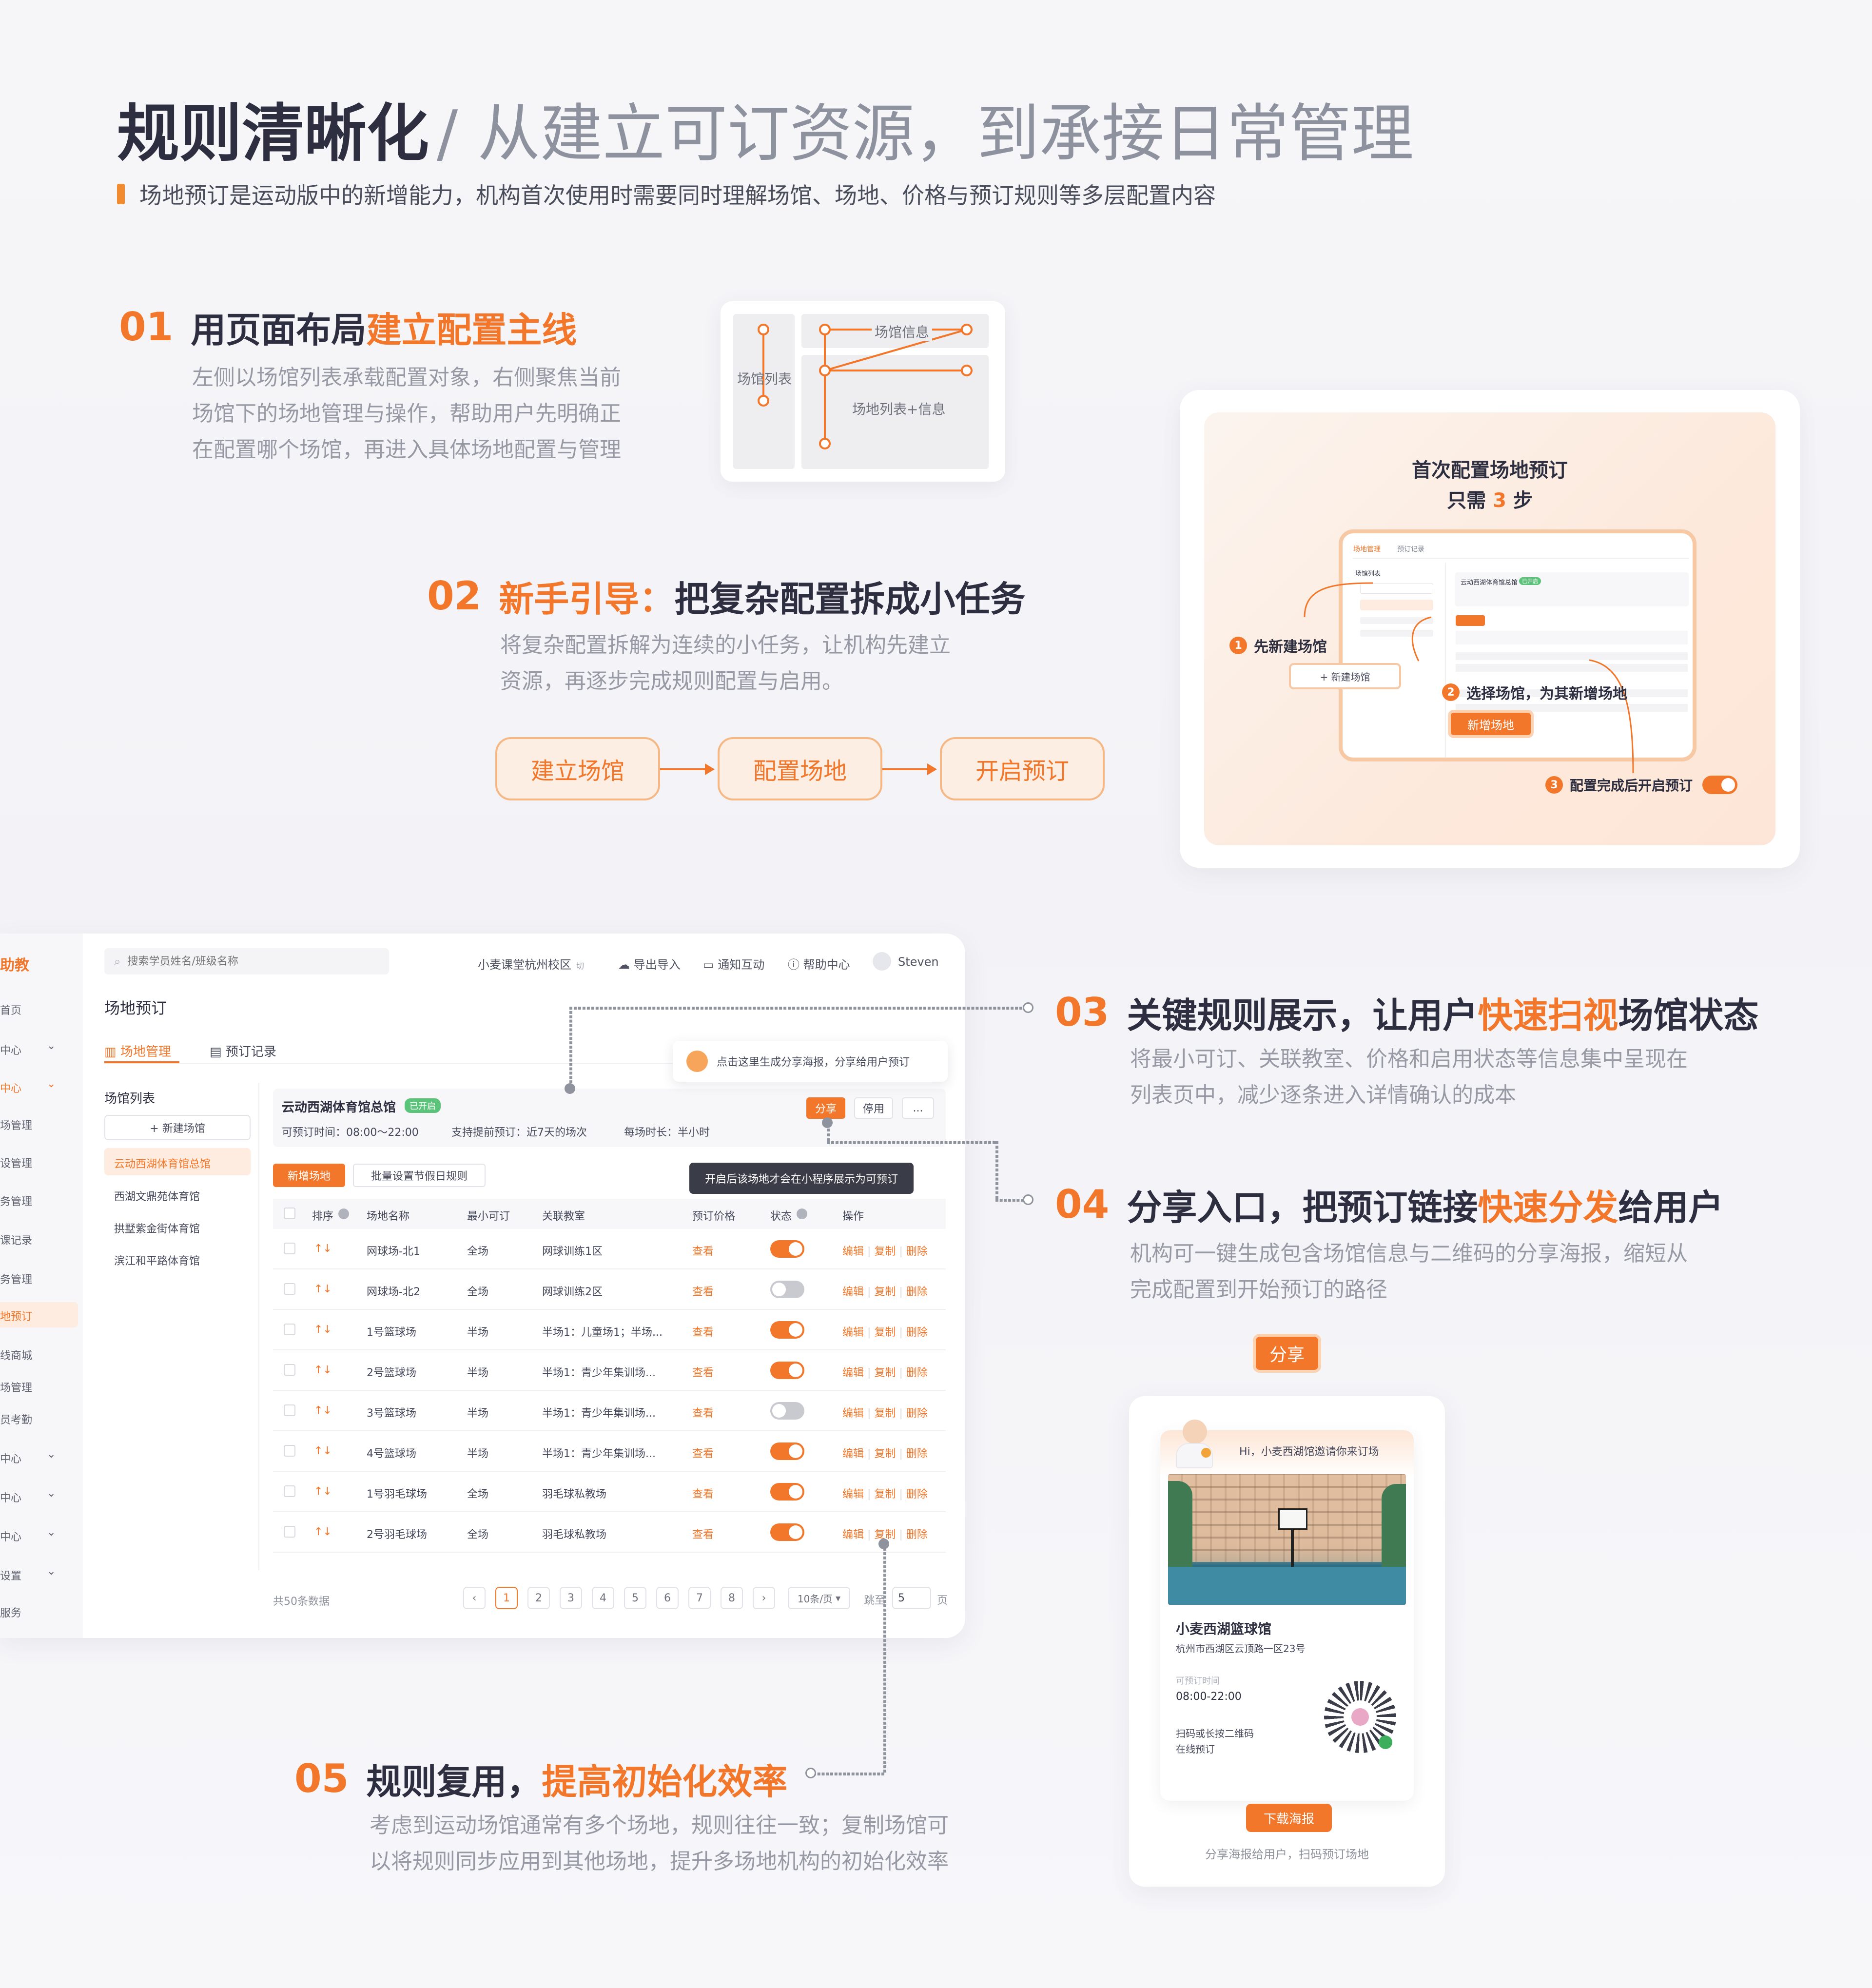 Image resolution: width=1872 pixels, height=1988 pixels. What do you see at coordinates (873, 1108) in the screenshot?
I see `disable-button: 停用` at bounding box center [873, 1108].